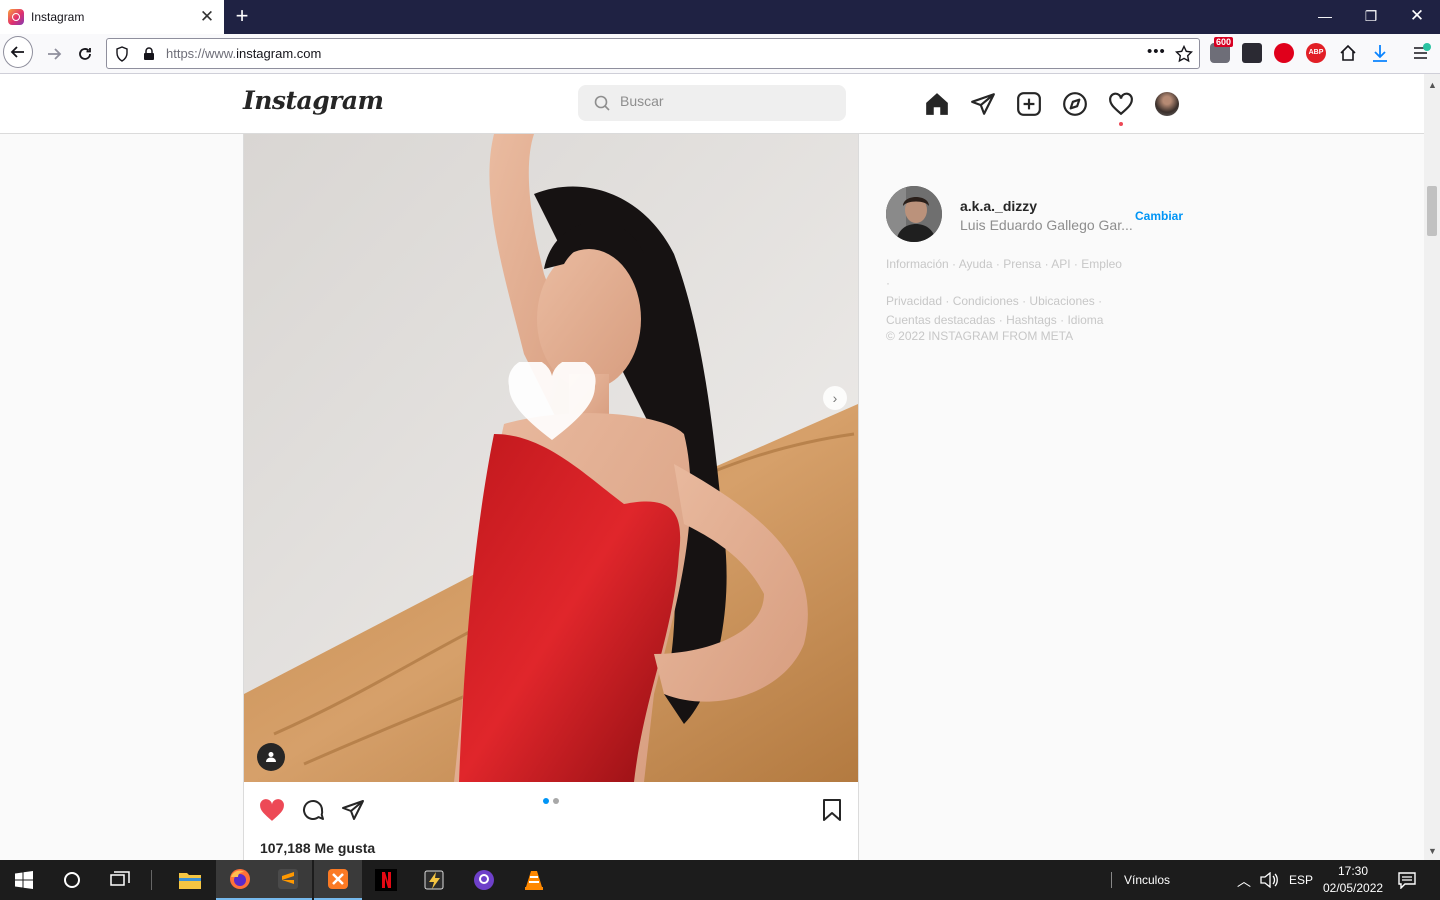  What do you see at coordinates (1325, 16) in the screenshot?
I see `minimize-button: —` at bounding box center [1325, 16].